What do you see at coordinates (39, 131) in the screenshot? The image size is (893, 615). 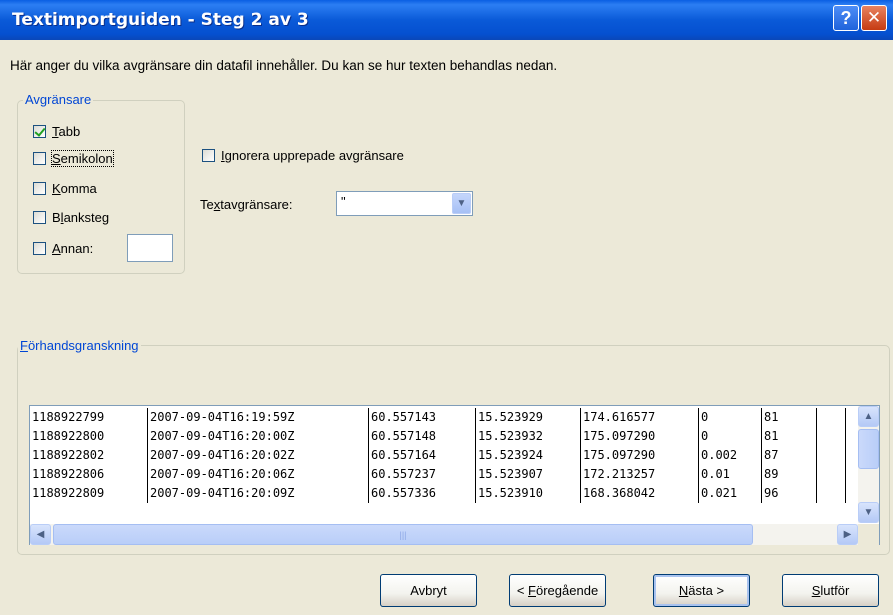 I see `tab-checkbox` at bounding box center [39, 131].